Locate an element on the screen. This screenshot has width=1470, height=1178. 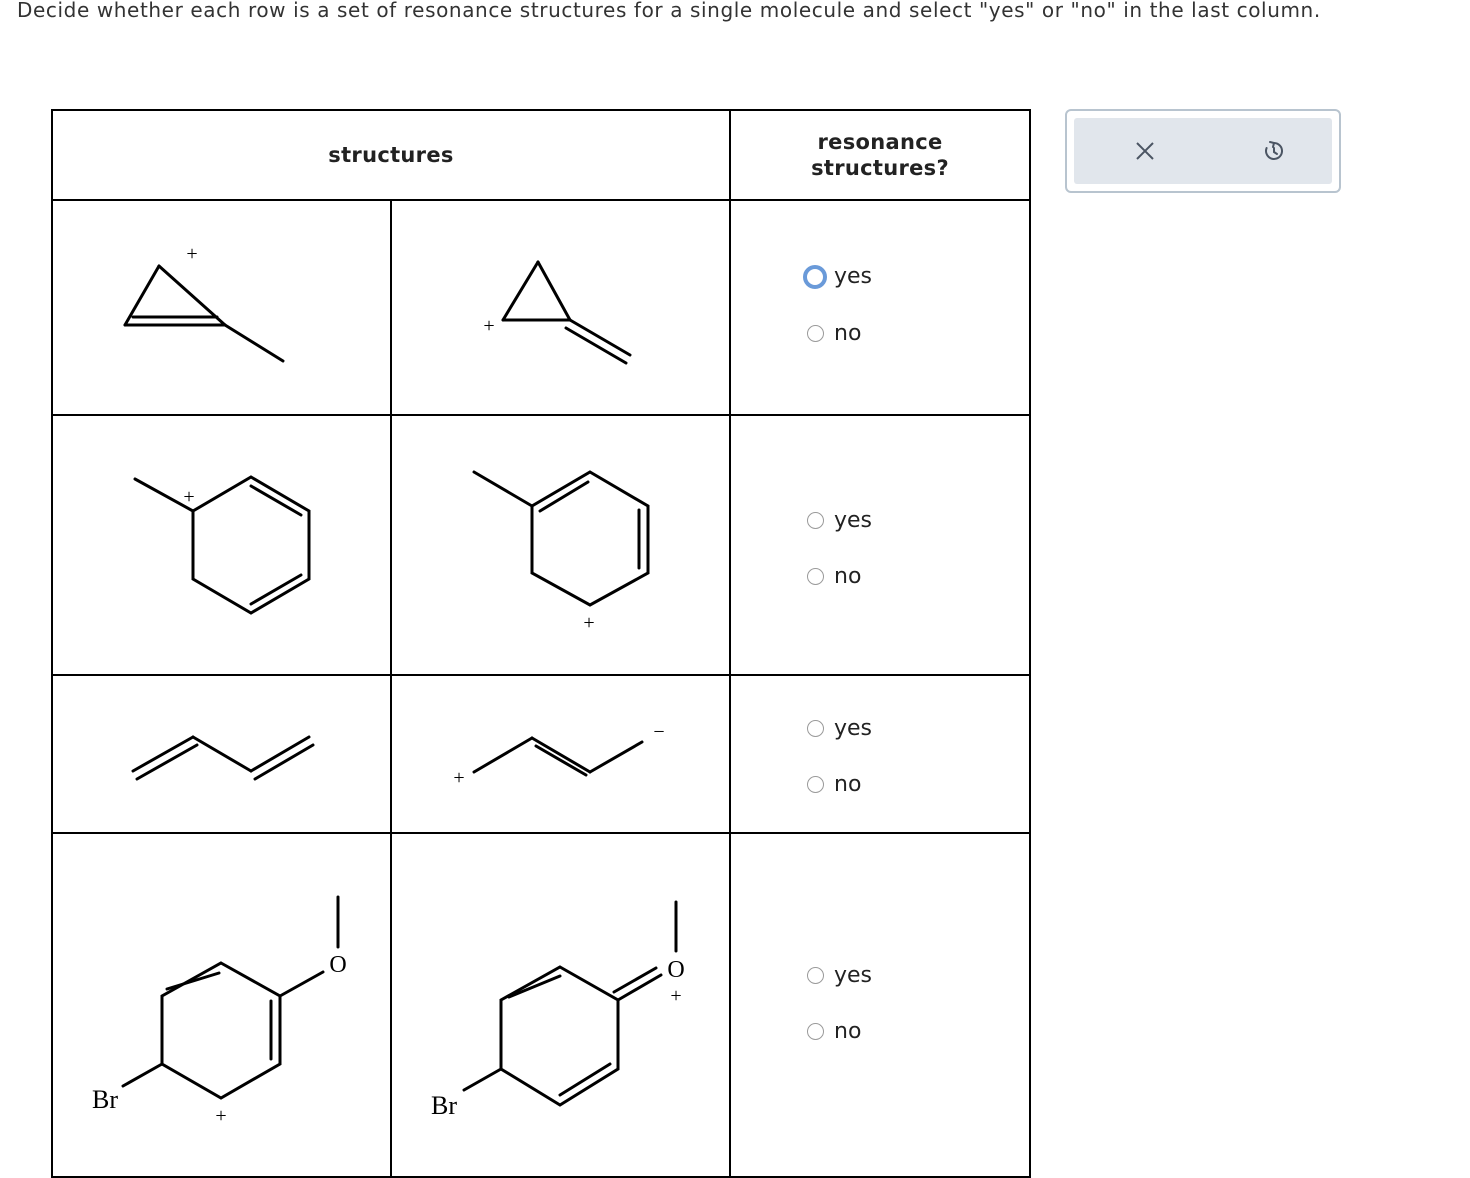
structure-3a-drawing is located at coordinates (223, 758).